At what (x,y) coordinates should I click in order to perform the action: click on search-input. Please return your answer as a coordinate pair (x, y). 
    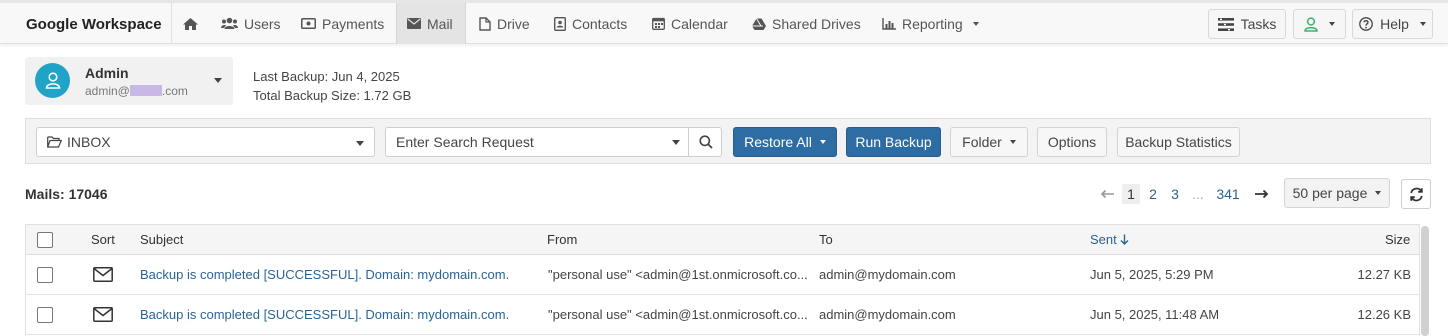
    Looking at the image, I should click on (537, 142).